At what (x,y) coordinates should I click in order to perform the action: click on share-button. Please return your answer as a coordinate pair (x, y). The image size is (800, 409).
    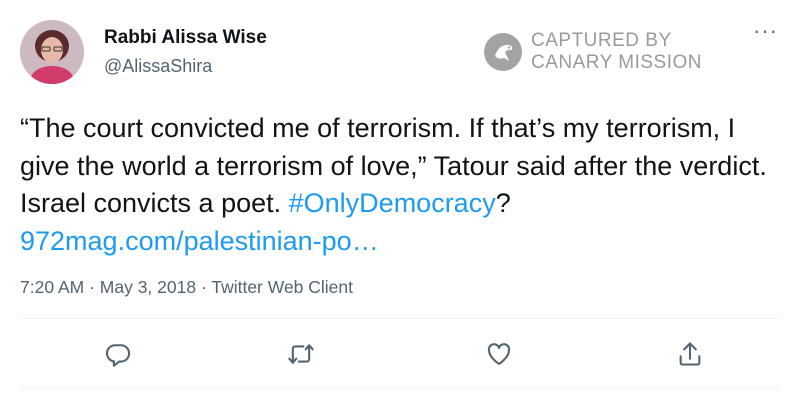
    Looking at the image, I should click on (690, 354).